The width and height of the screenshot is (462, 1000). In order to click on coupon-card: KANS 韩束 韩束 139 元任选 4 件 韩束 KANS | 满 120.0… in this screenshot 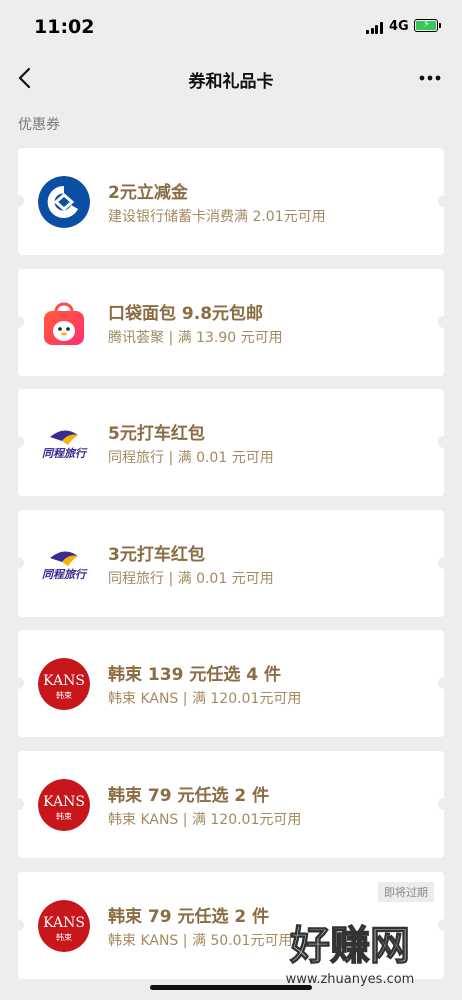, I will do `click(231, 683)`.